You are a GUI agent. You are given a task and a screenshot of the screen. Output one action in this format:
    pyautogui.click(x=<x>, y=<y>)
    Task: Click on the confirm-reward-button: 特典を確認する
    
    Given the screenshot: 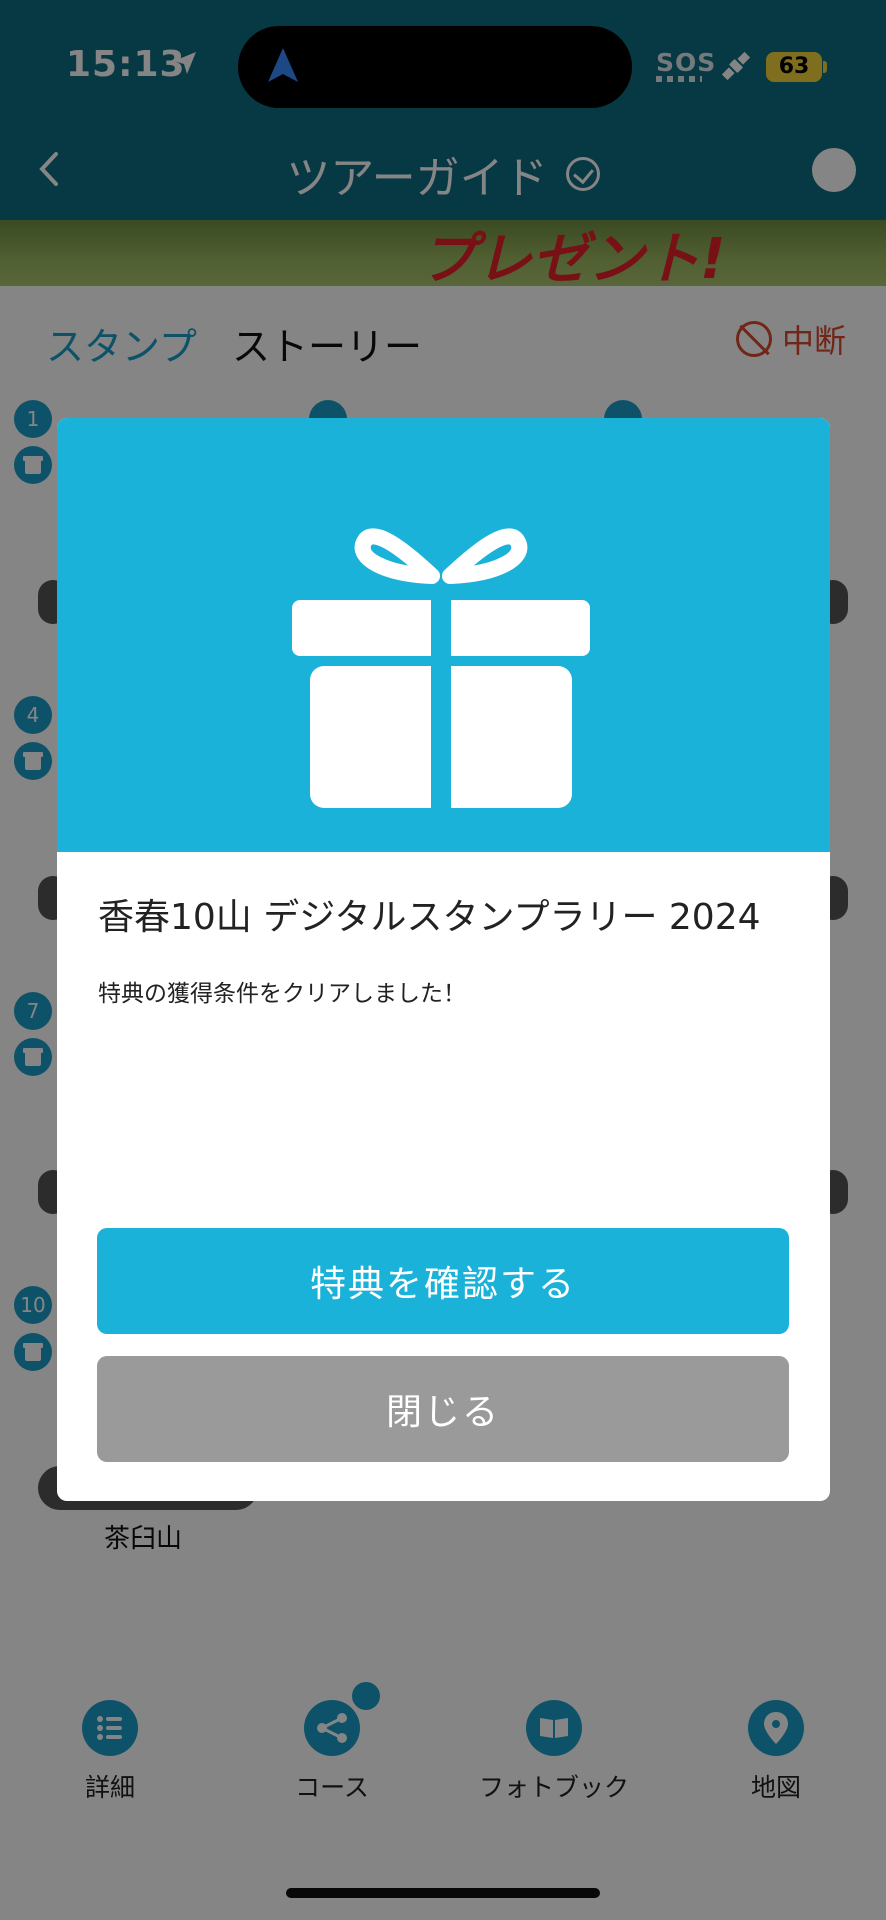 What is the action you would take?
    pyautogui.click(x=443, y=1281)
    